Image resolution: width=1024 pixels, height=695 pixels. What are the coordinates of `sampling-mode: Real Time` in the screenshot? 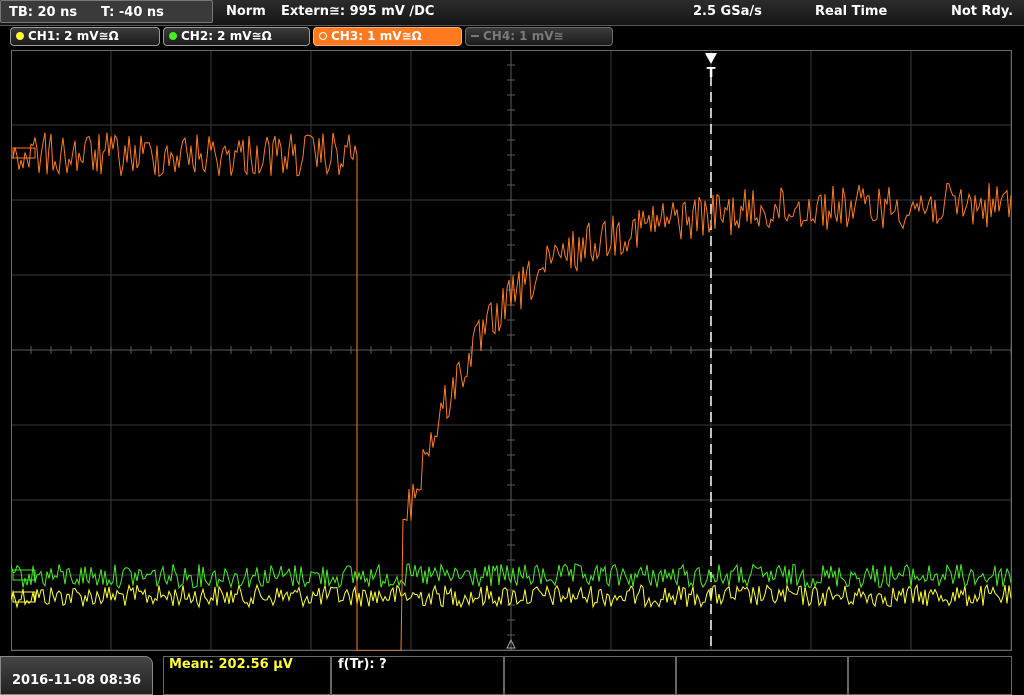 It's located at (851, 11).